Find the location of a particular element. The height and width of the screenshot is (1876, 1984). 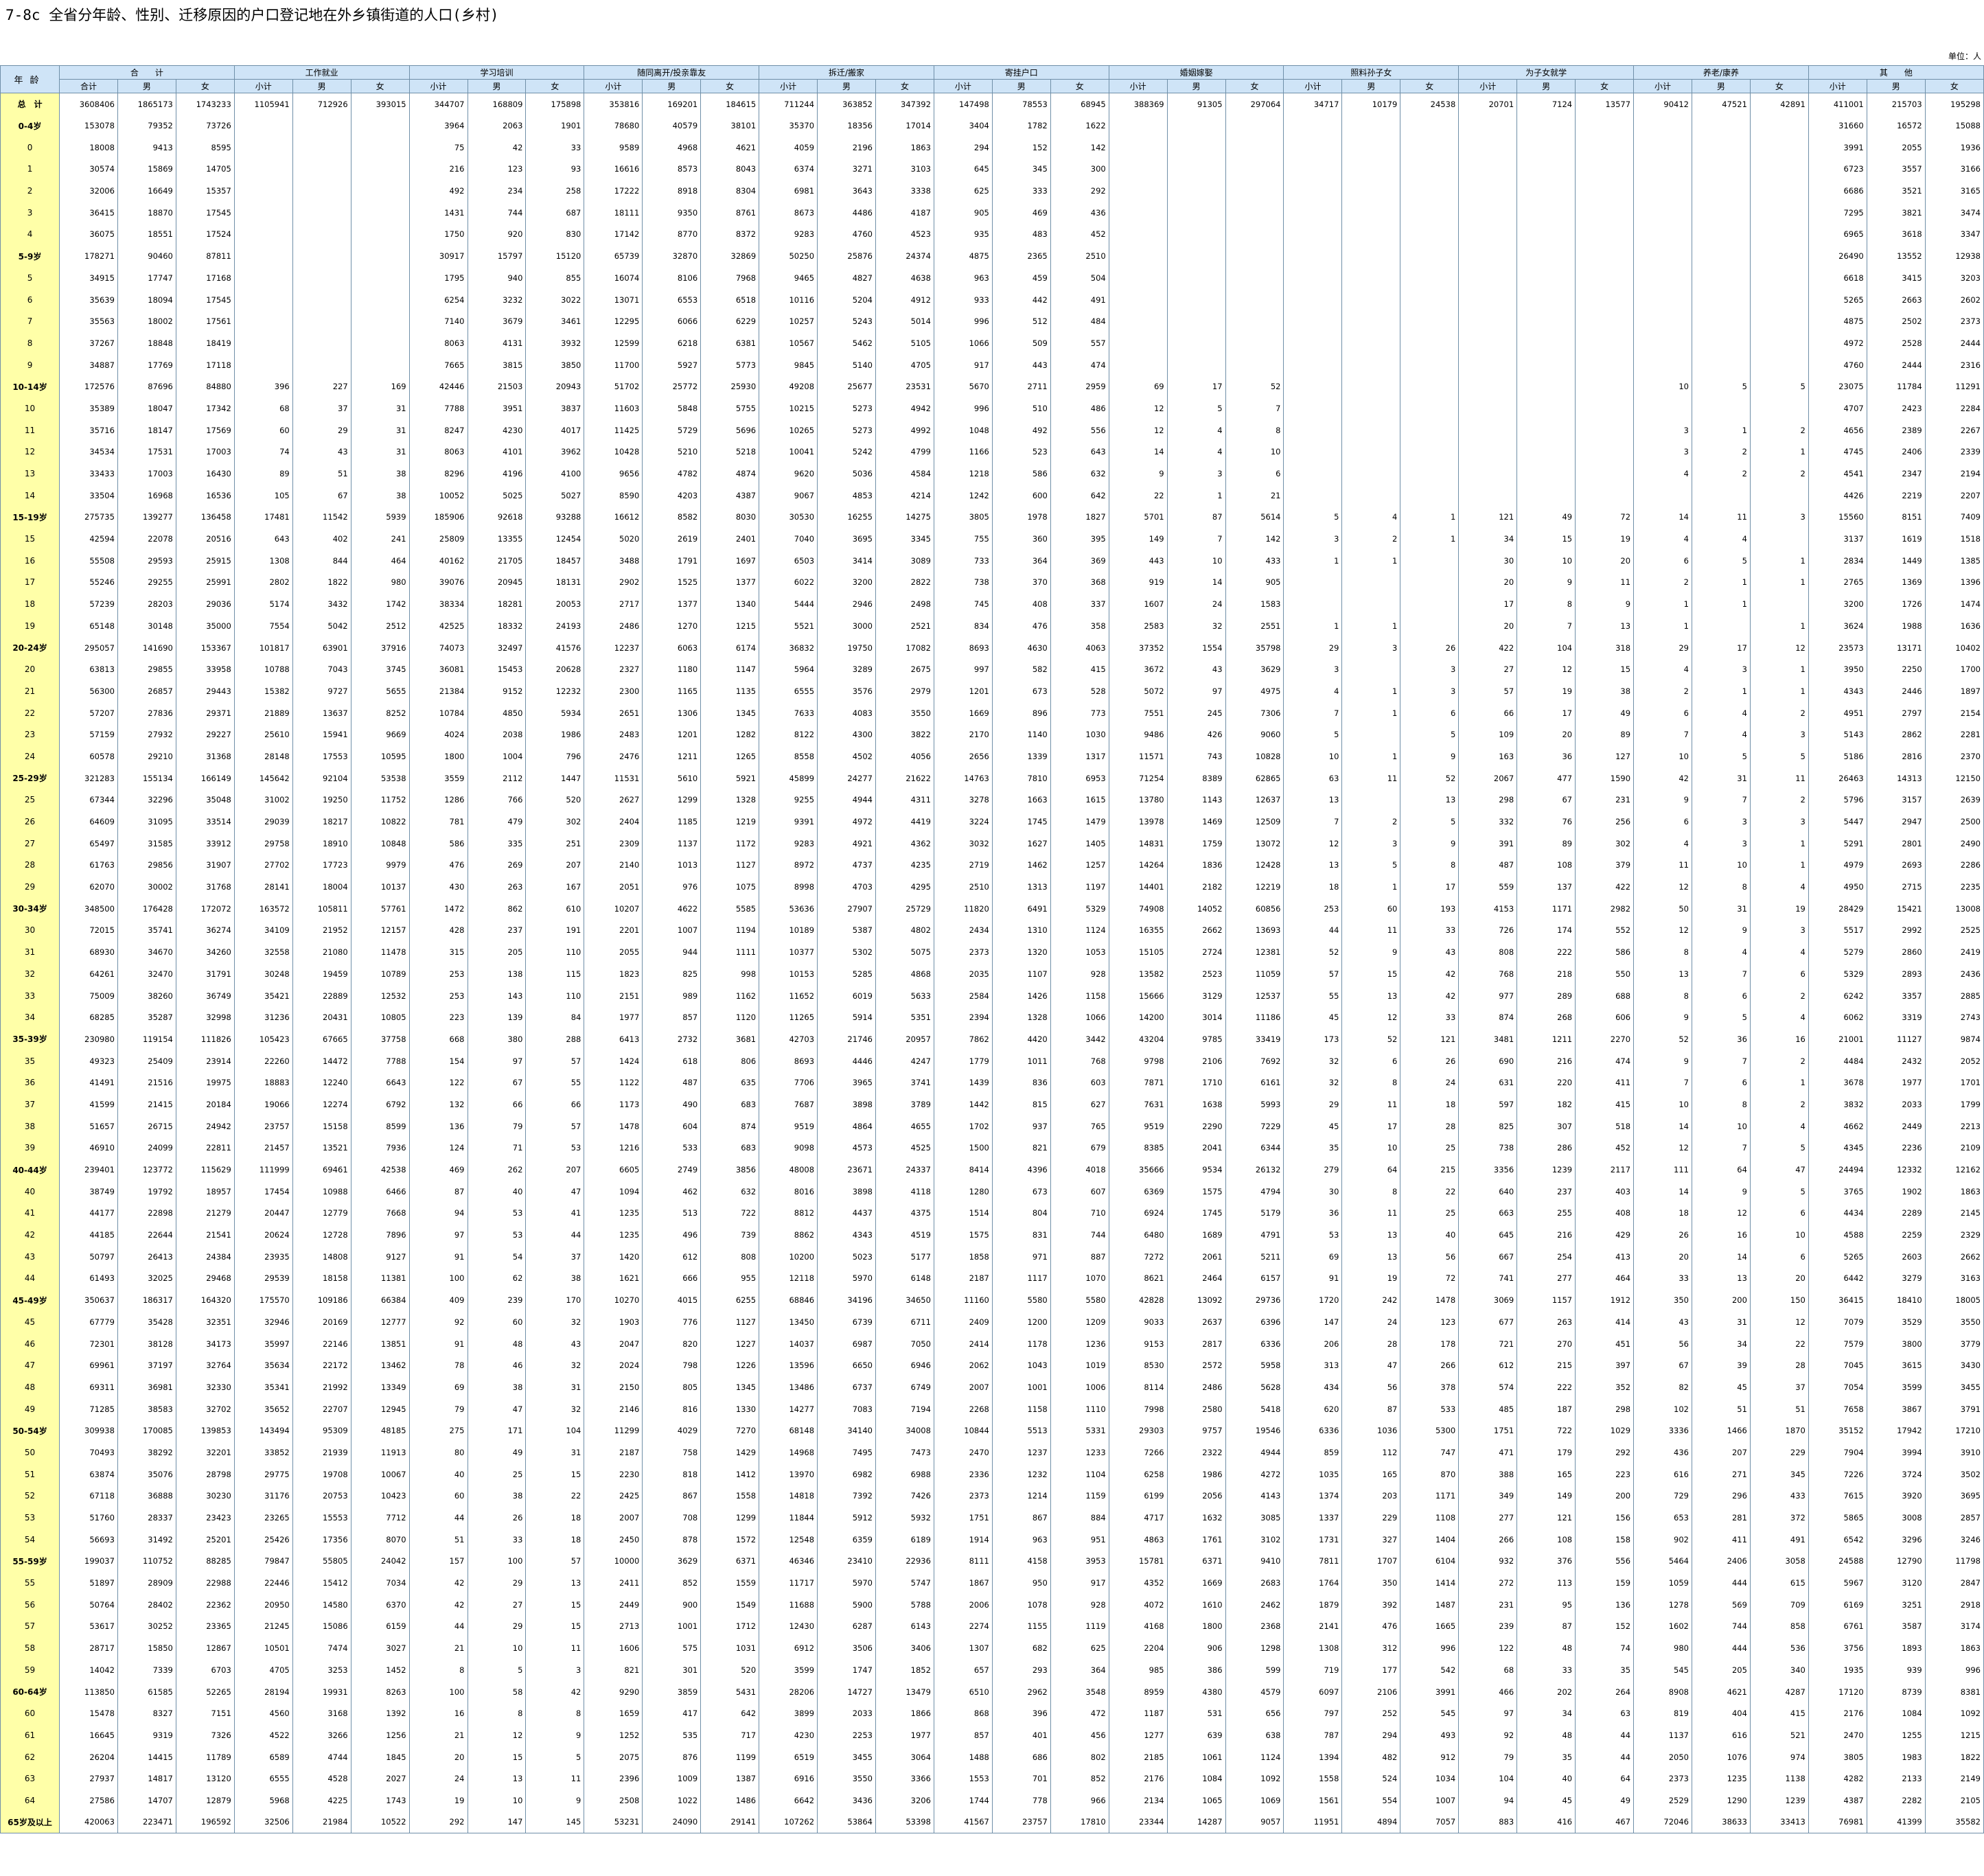

value-cell: 165 is located at coordinates (1546, 1474).